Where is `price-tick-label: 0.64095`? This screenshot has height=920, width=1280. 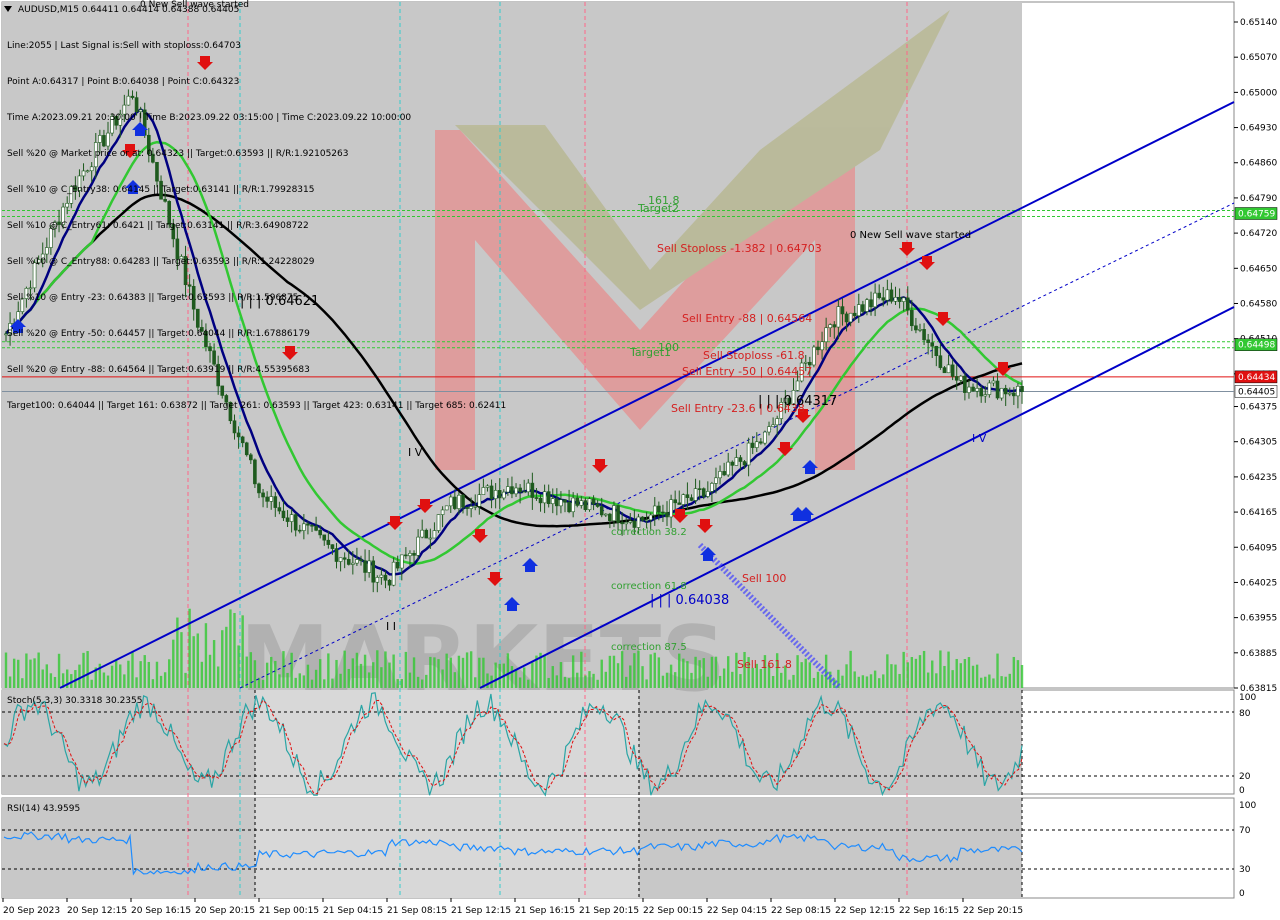
price-tick-label: 0.64095 is located at coordinates (1258, 548).